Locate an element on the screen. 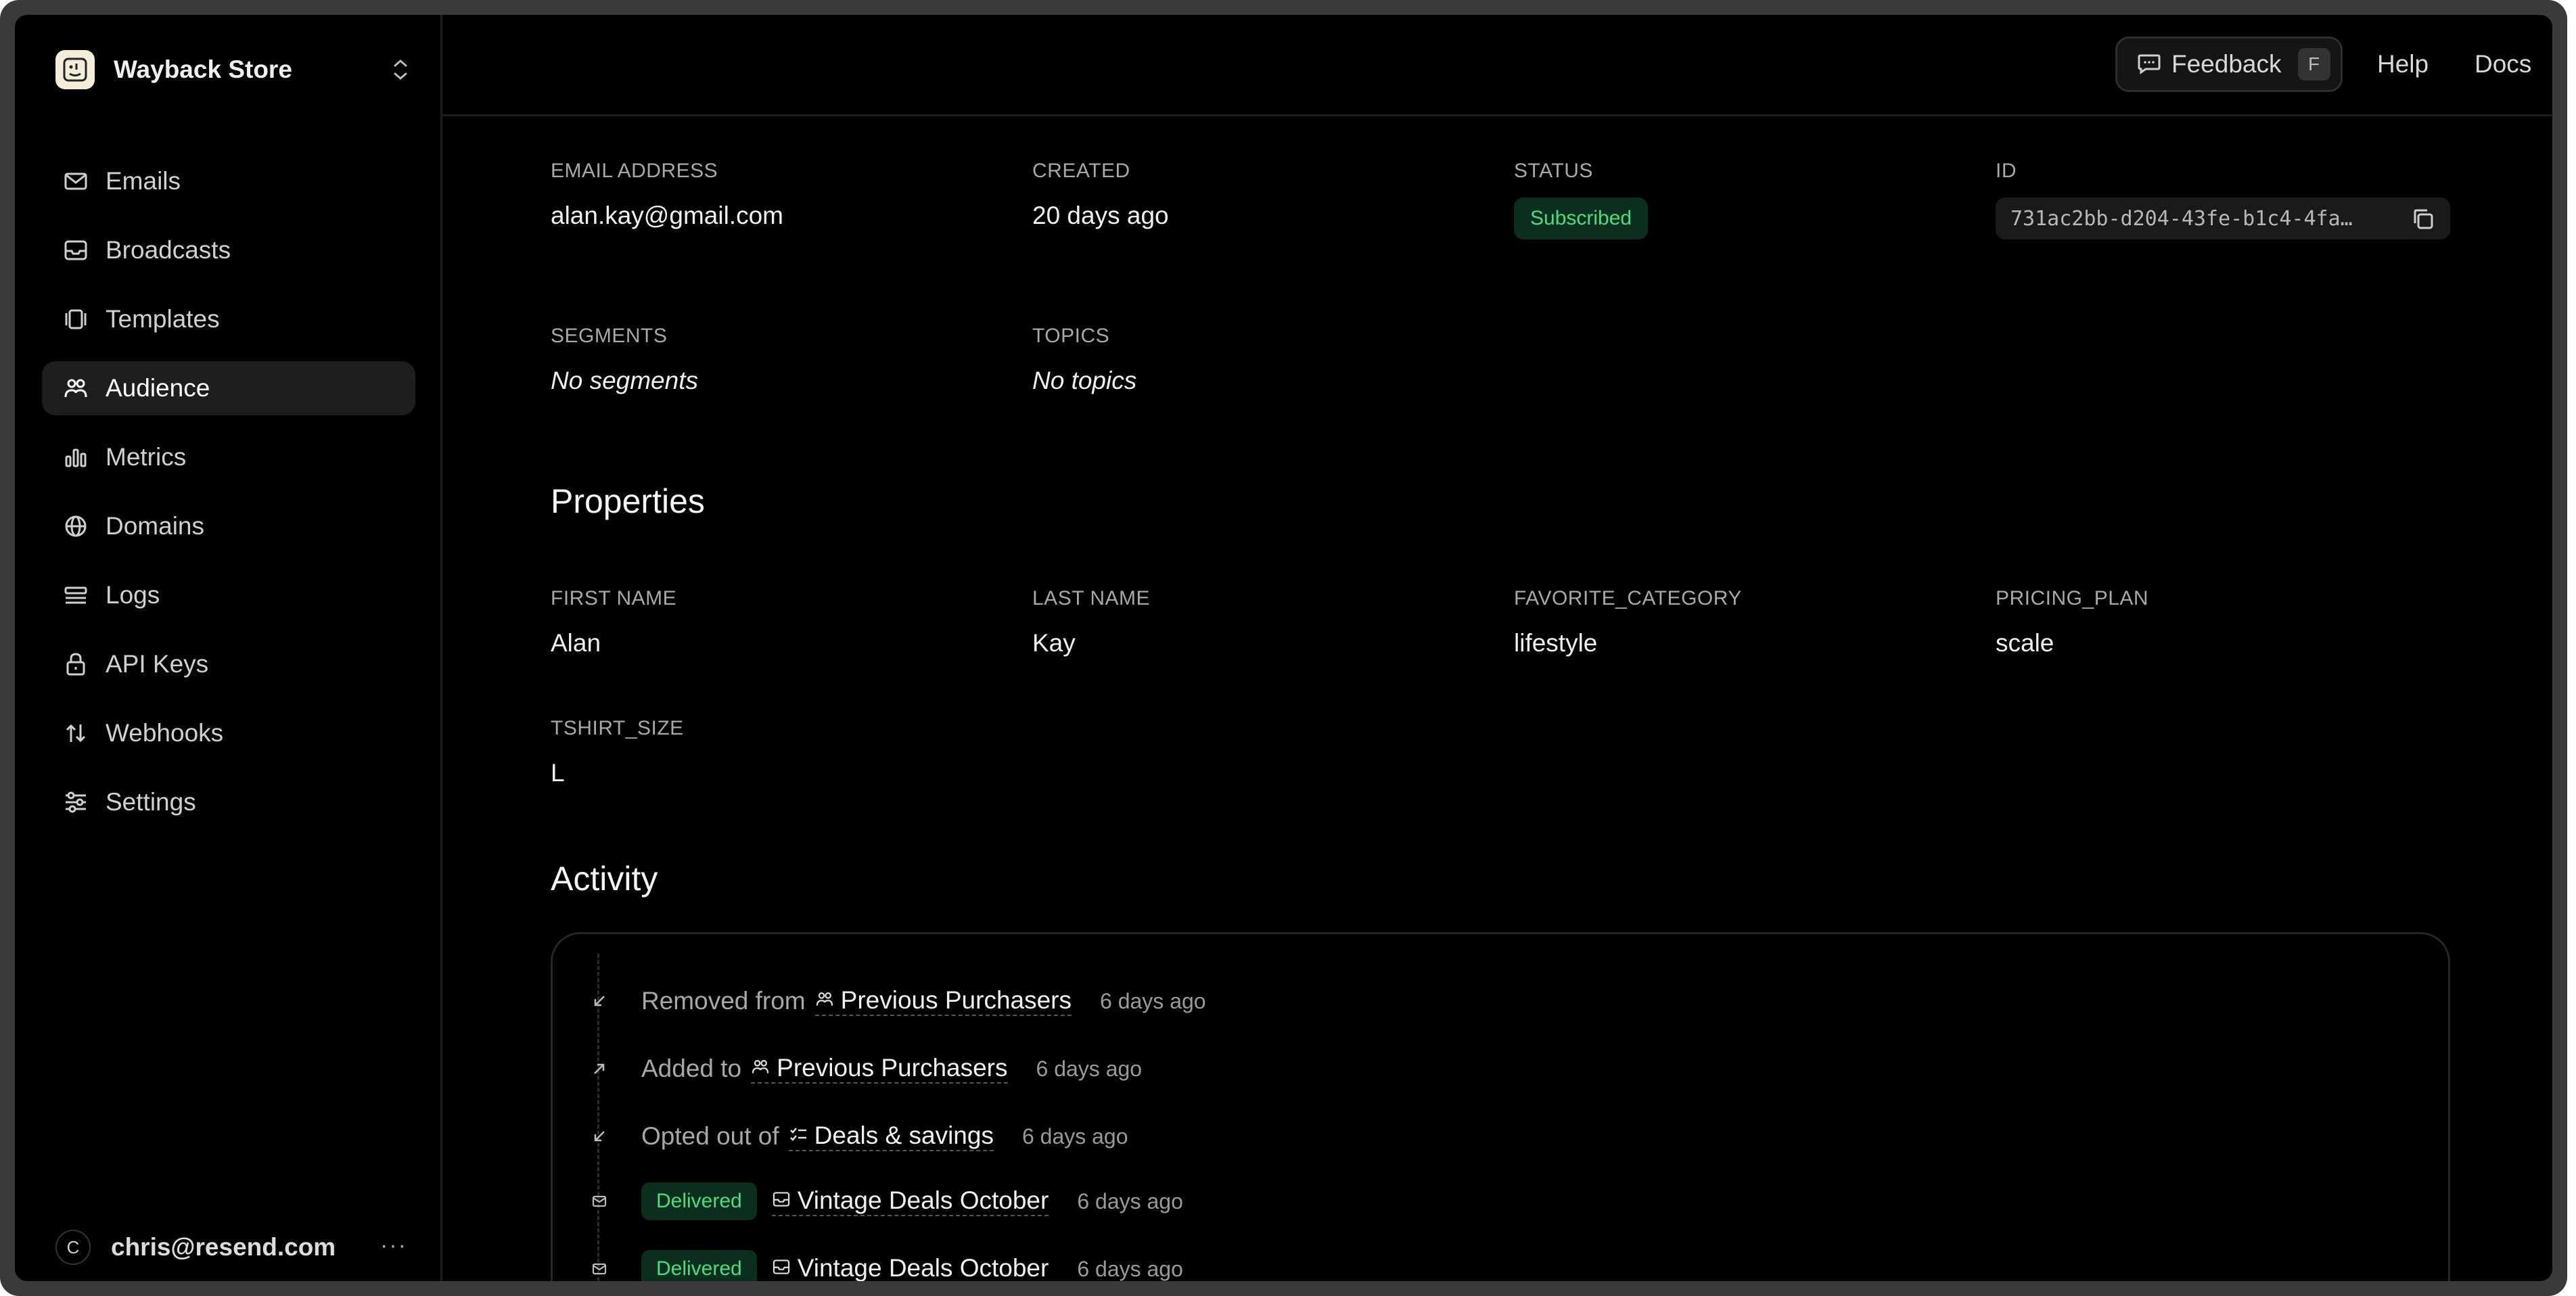  docs-link: Docs is located at coordinates (2503, 64).